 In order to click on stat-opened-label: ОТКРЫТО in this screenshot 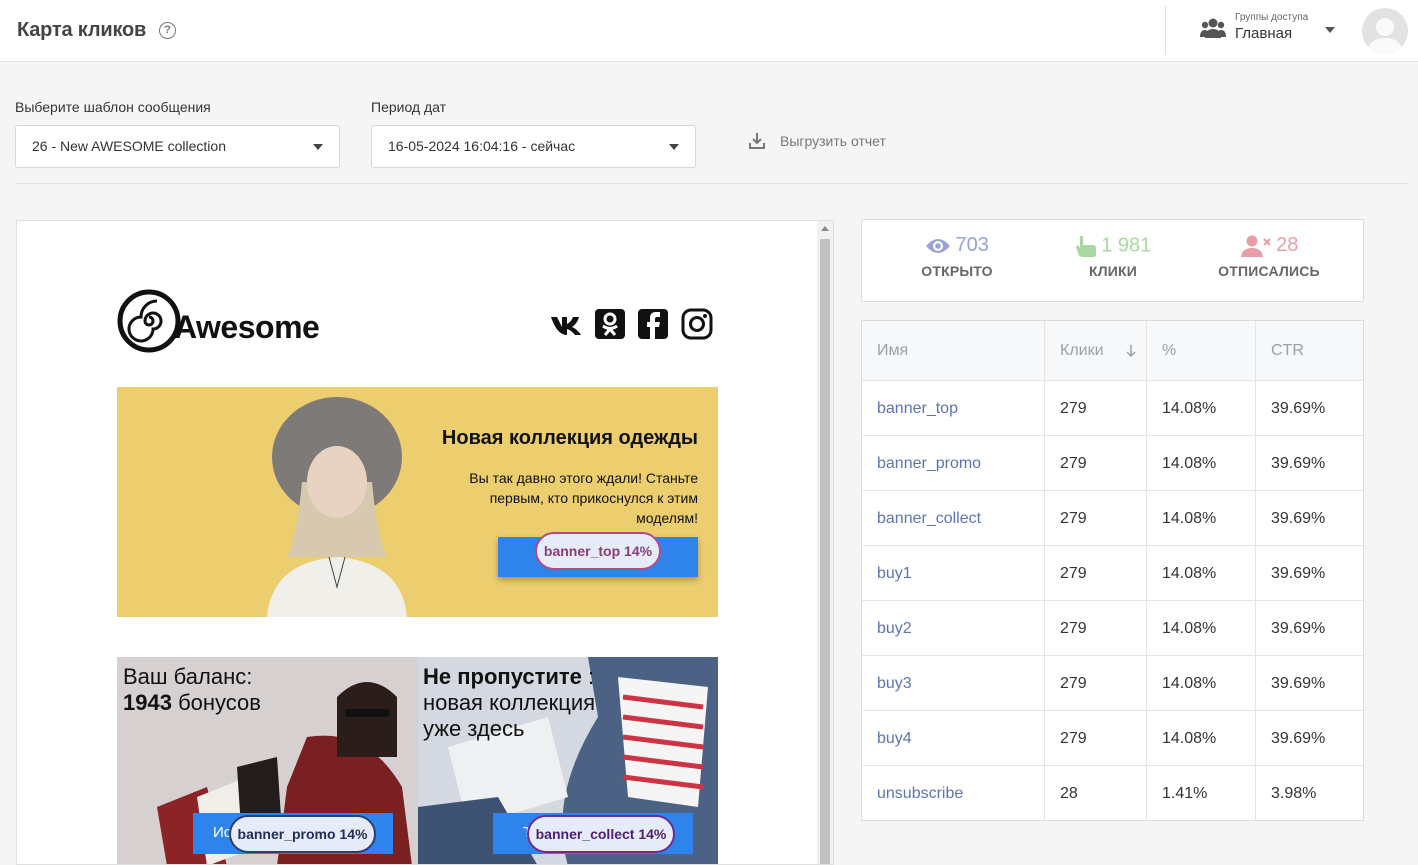, I will do `click(957, 271)`.